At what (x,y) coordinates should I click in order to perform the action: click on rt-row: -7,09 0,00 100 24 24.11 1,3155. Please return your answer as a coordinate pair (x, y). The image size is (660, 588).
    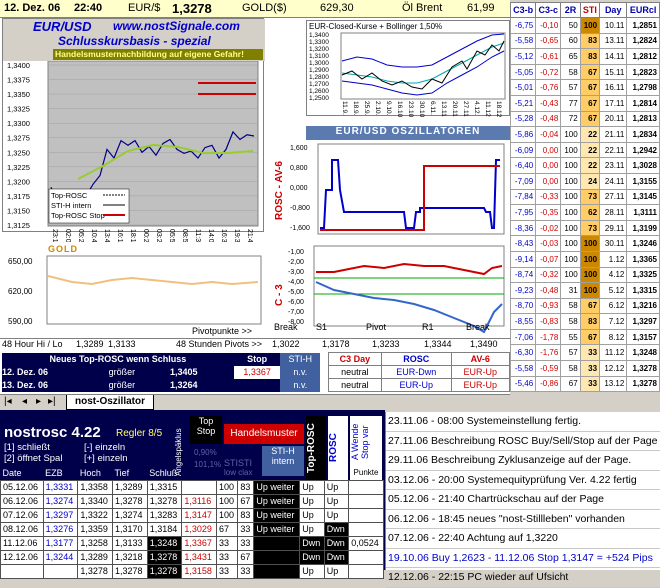
    Looking at the image, I should click on (584, 181).